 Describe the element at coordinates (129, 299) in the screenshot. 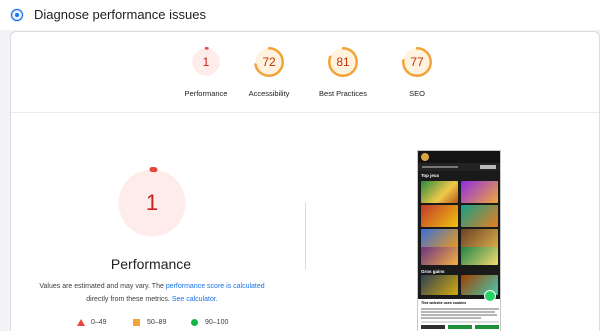

I see `note-text: directly from these metrics.` at that location.